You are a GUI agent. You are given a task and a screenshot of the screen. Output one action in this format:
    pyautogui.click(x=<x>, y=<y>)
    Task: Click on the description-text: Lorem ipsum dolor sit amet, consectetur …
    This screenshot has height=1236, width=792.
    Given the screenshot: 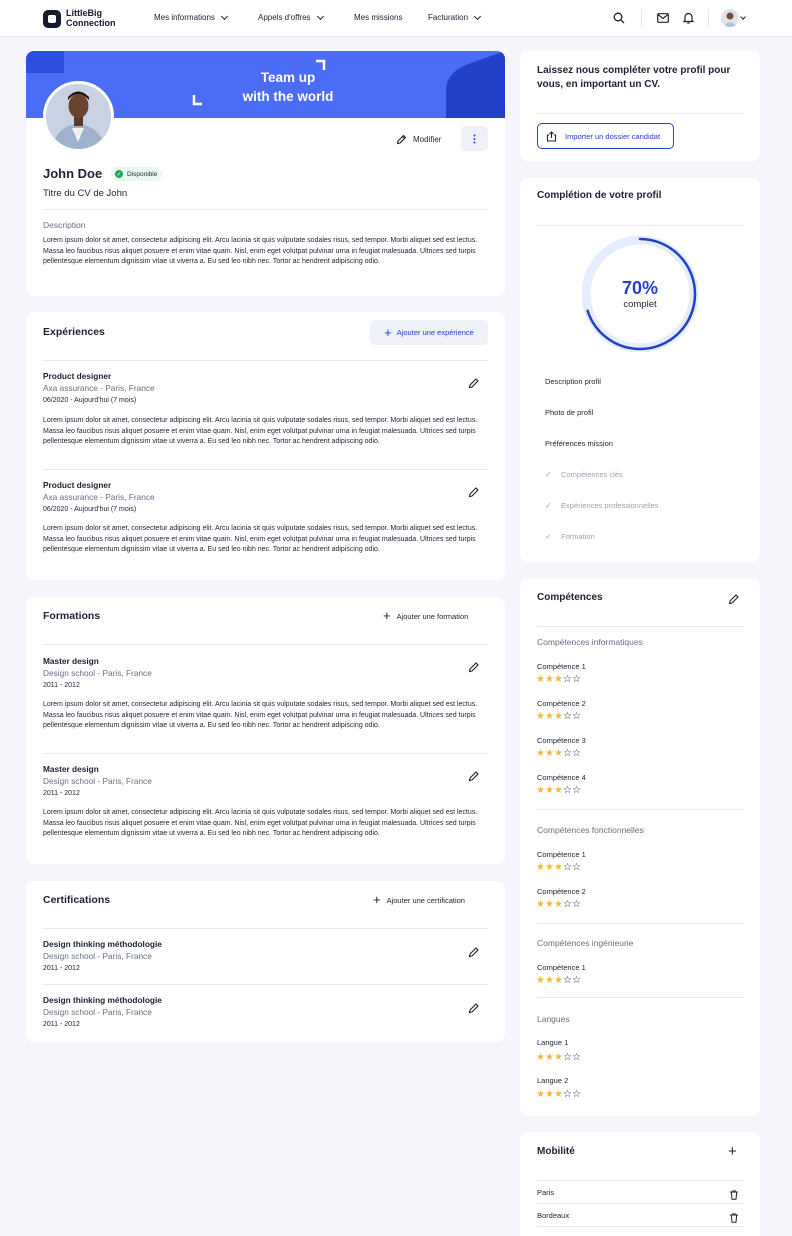 What is the action you would take?
    pyautogui.click(x=260, y=251)
    